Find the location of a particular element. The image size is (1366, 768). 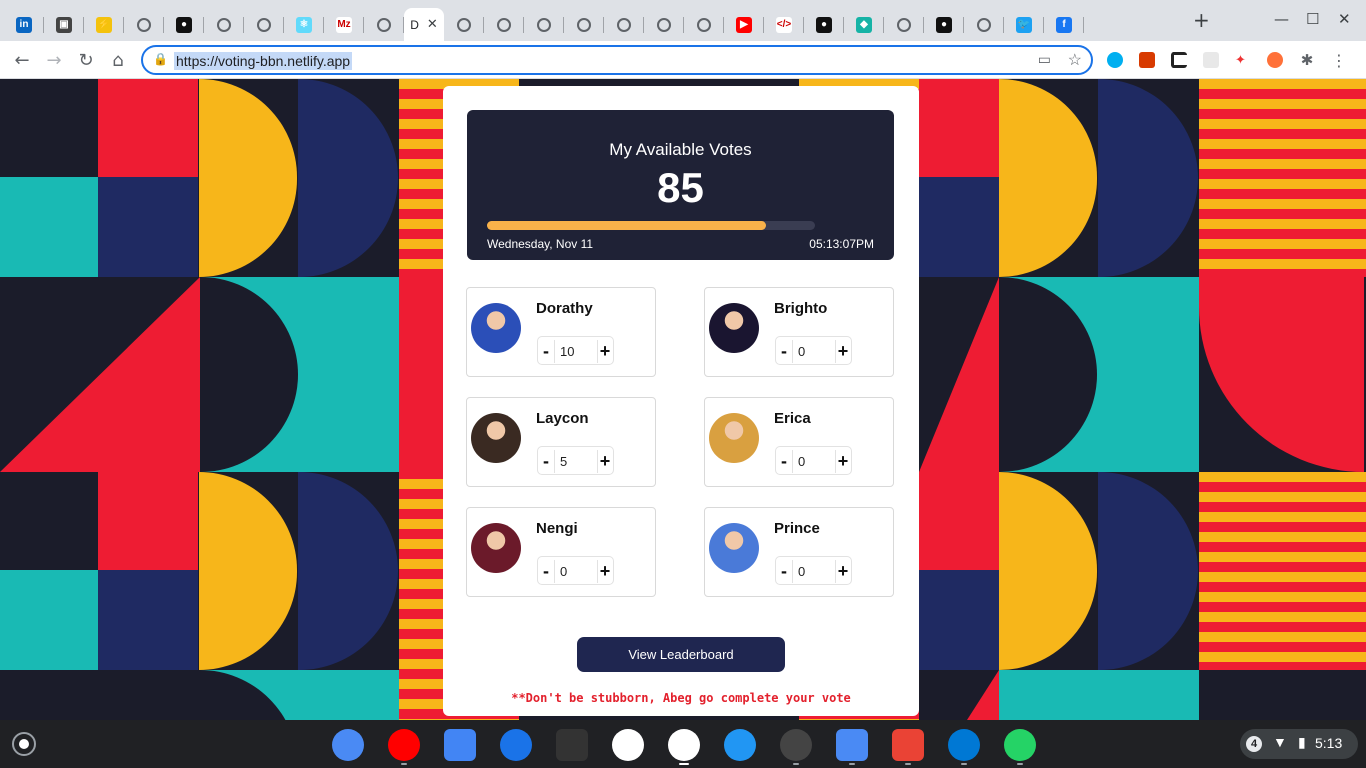

tab-26: f is located at coordinates (1064, 24).